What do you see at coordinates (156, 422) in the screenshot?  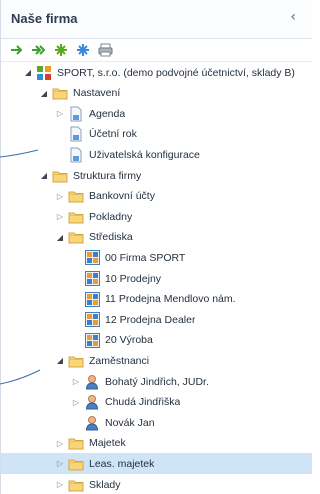 I see `tree-node: Novák Jan` at bounding box center [156, 422].